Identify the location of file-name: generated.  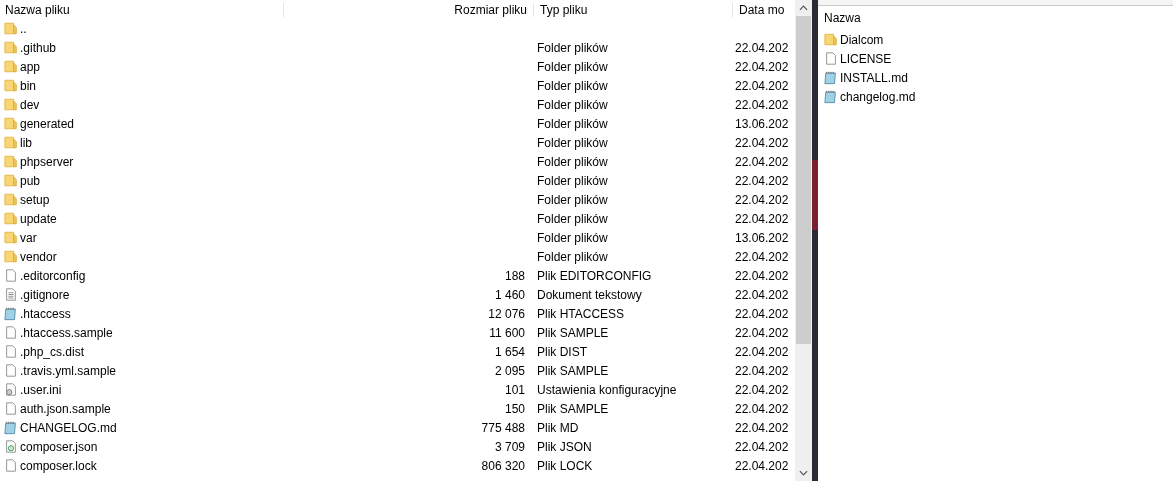
(47, 123).